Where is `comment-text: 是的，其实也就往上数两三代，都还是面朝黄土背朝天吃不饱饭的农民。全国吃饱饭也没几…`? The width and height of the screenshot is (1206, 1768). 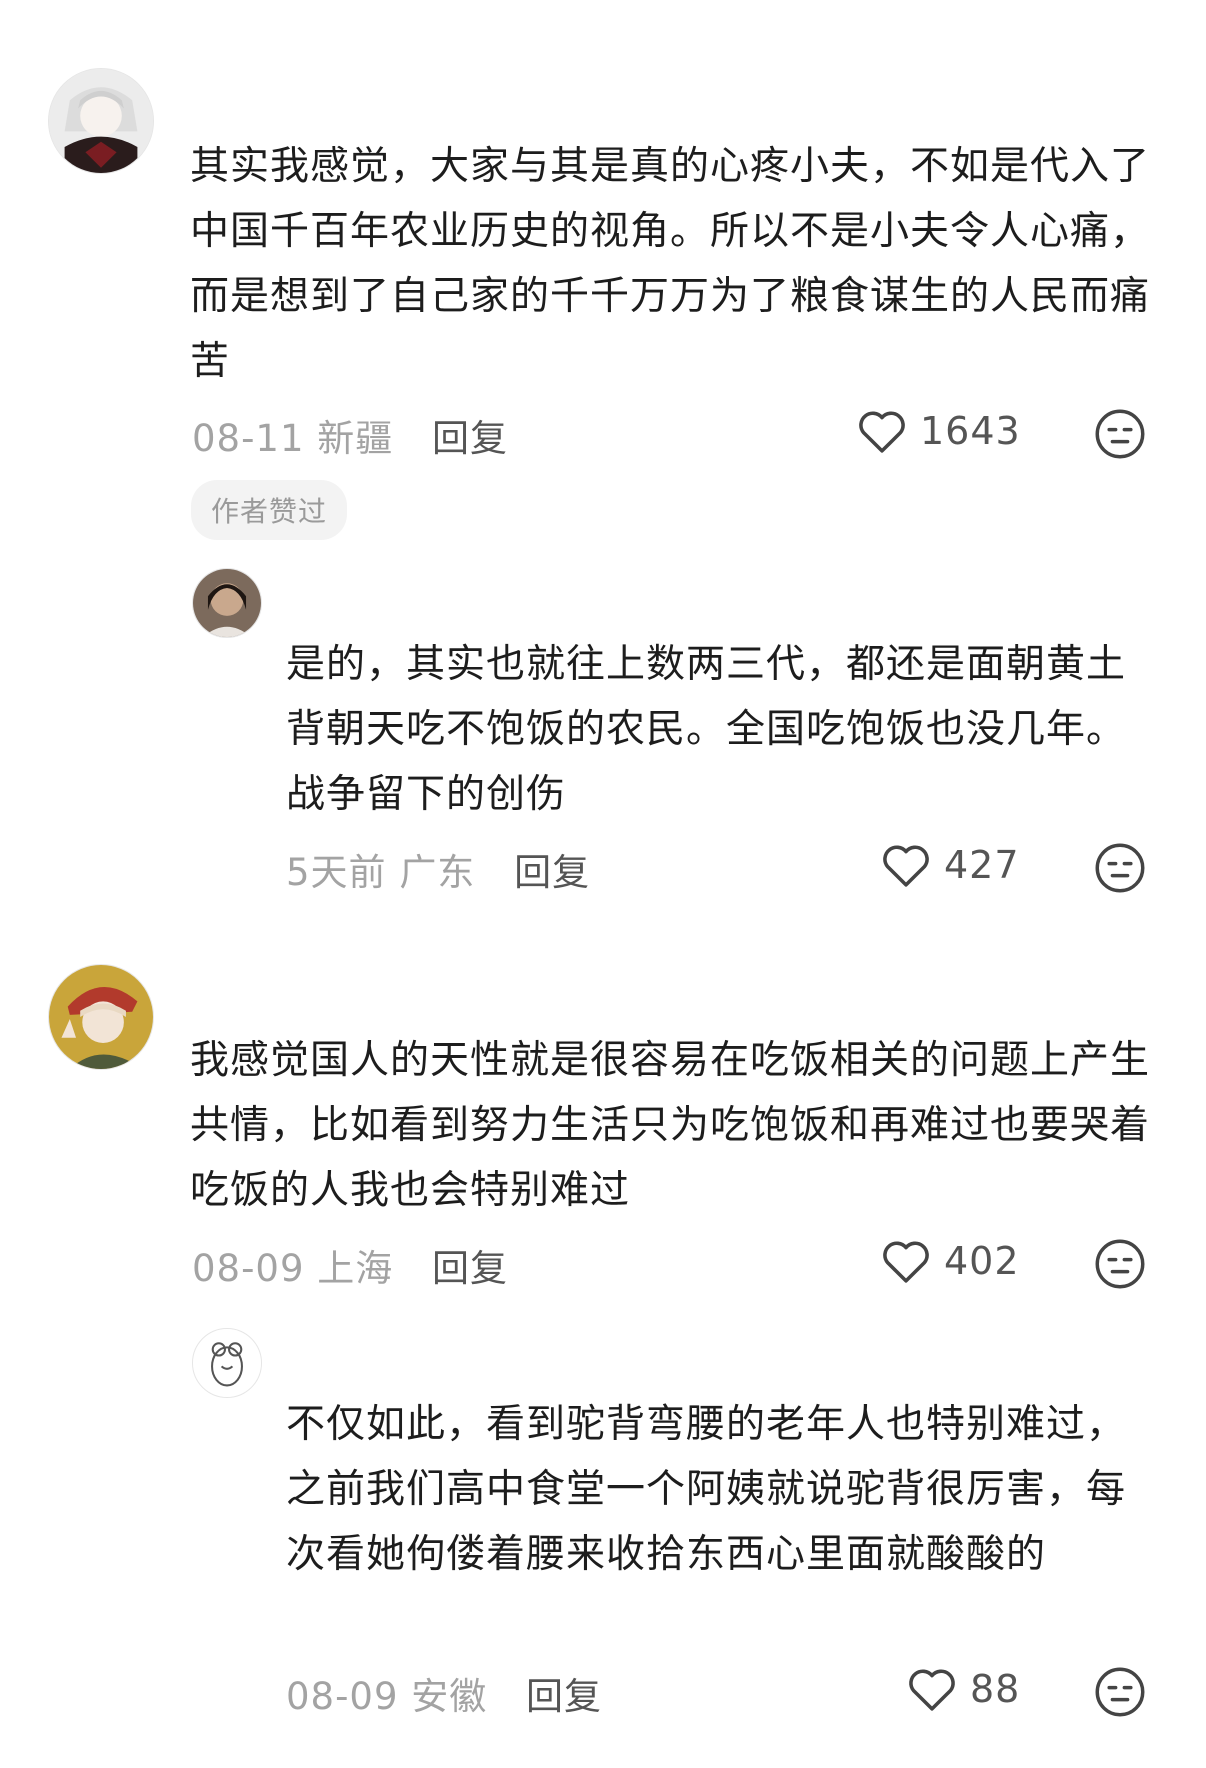 comment-text: 是的，其实也就往上数两三代，都还是面朝黄土背朝天吃不饱饭的农民。全国吃饱饭也没几… is located at coordinates (706, 729).